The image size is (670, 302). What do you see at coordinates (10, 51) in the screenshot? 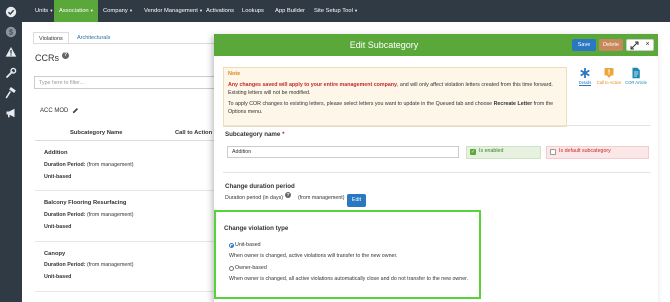
I see `warning-icon` at bounding box center [10, 51].